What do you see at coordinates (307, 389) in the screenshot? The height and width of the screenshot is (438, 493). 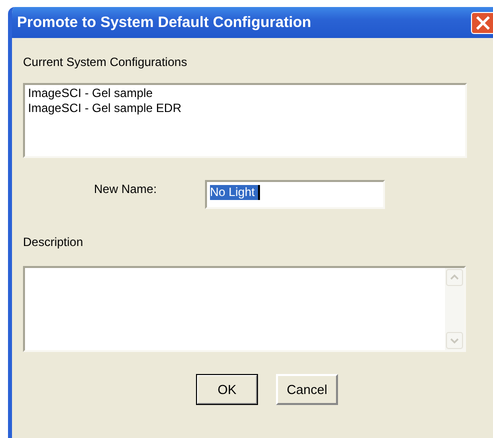 I see `dialog-button: Cancel` at bounding box center [307, 389].